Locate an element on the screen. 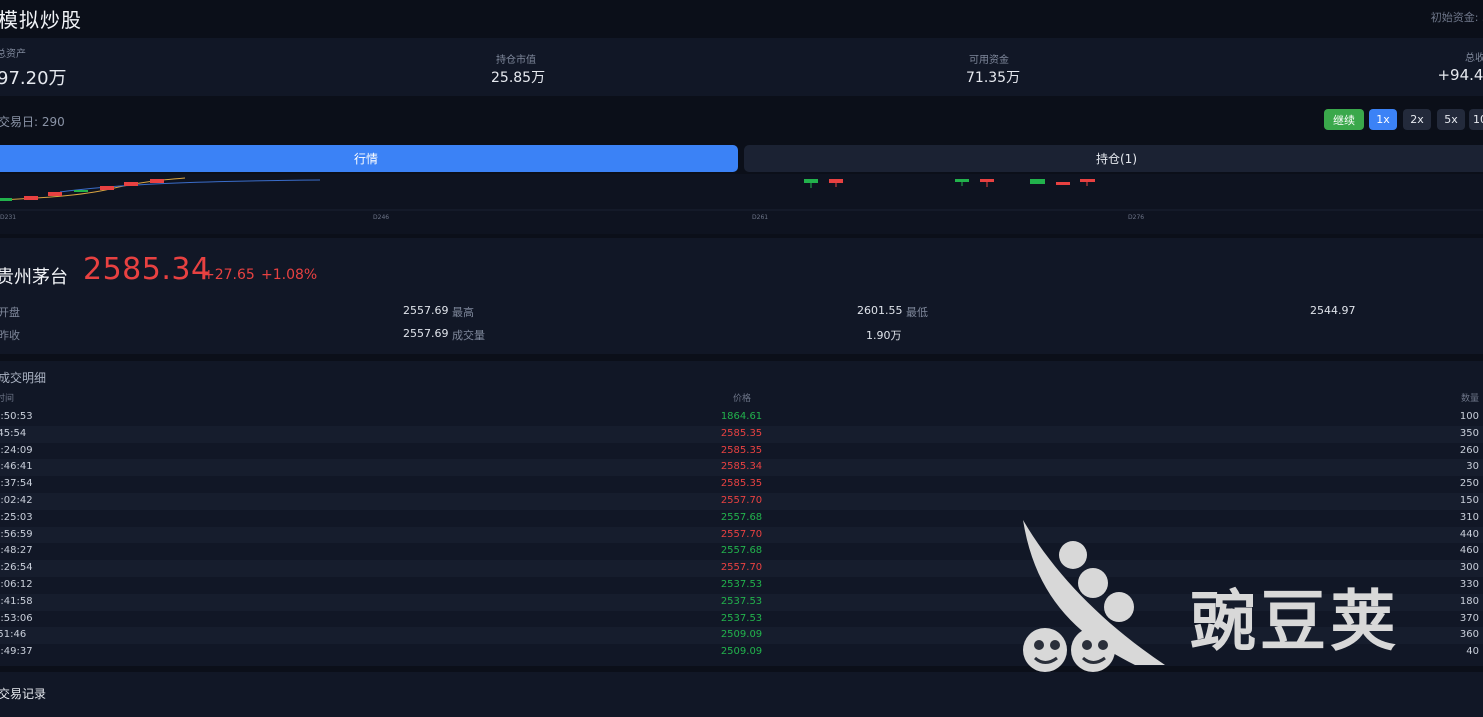 The width and height of the screenshot is (1483, 717). table-row: 9:24:092585.35260 is located at coordinates (741, 451).